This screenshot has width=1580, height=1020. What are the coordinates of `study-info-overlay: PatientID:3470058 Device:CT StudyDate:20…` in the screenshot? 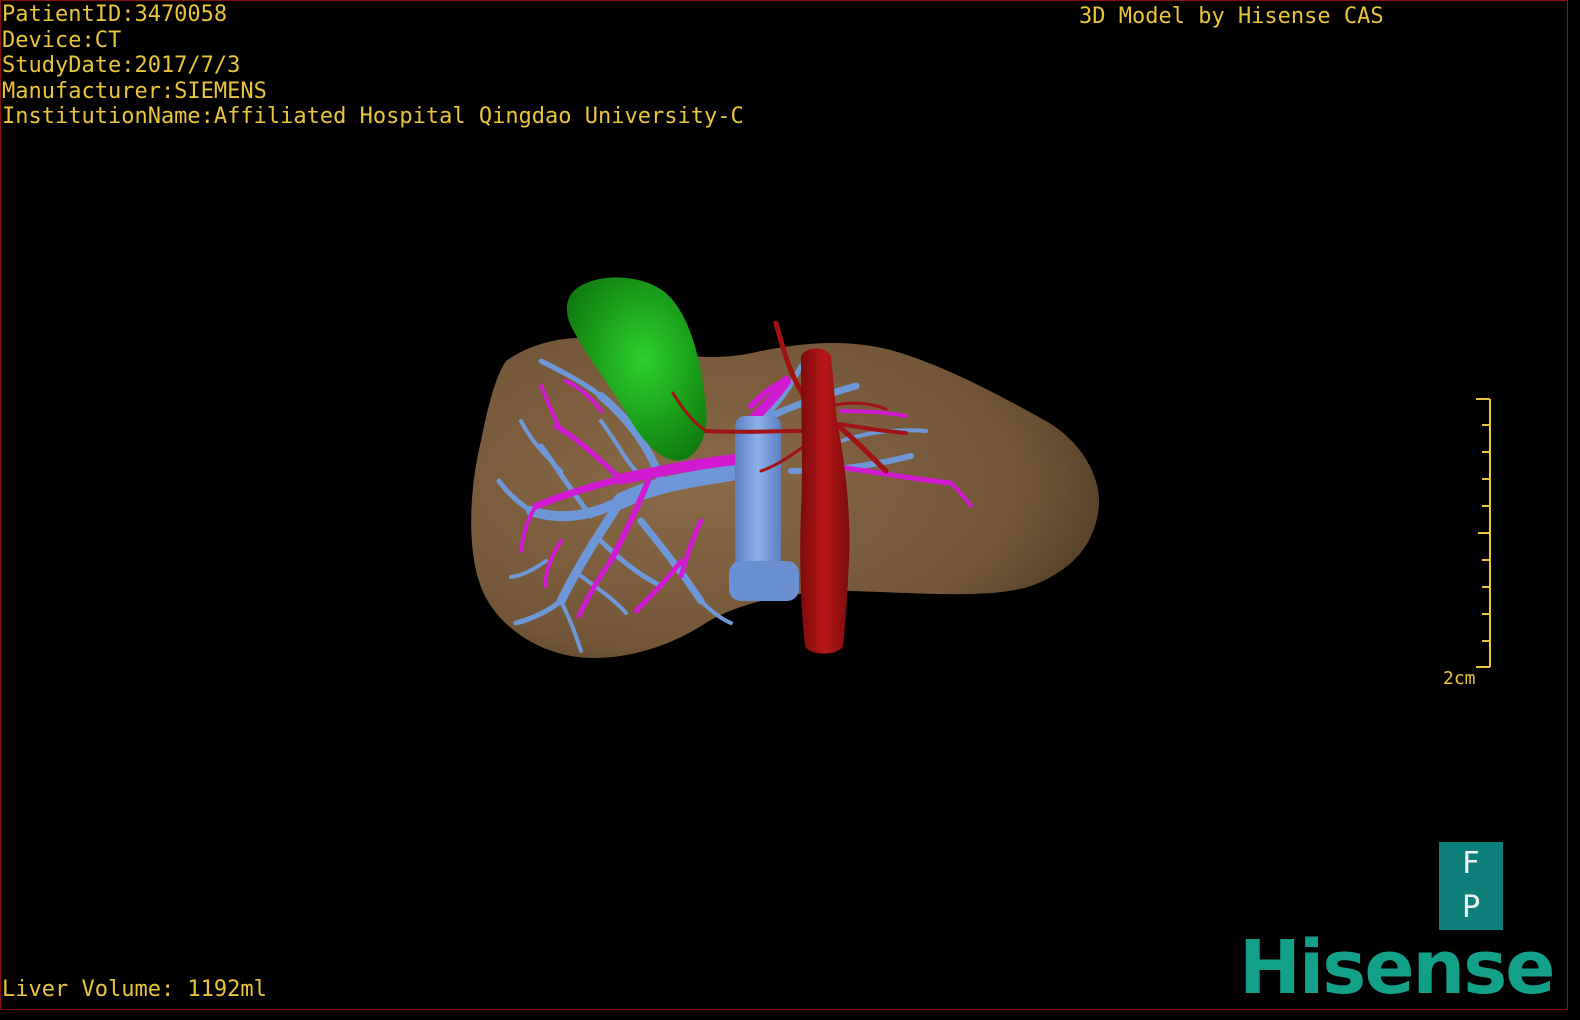 It's located at (373, 66).